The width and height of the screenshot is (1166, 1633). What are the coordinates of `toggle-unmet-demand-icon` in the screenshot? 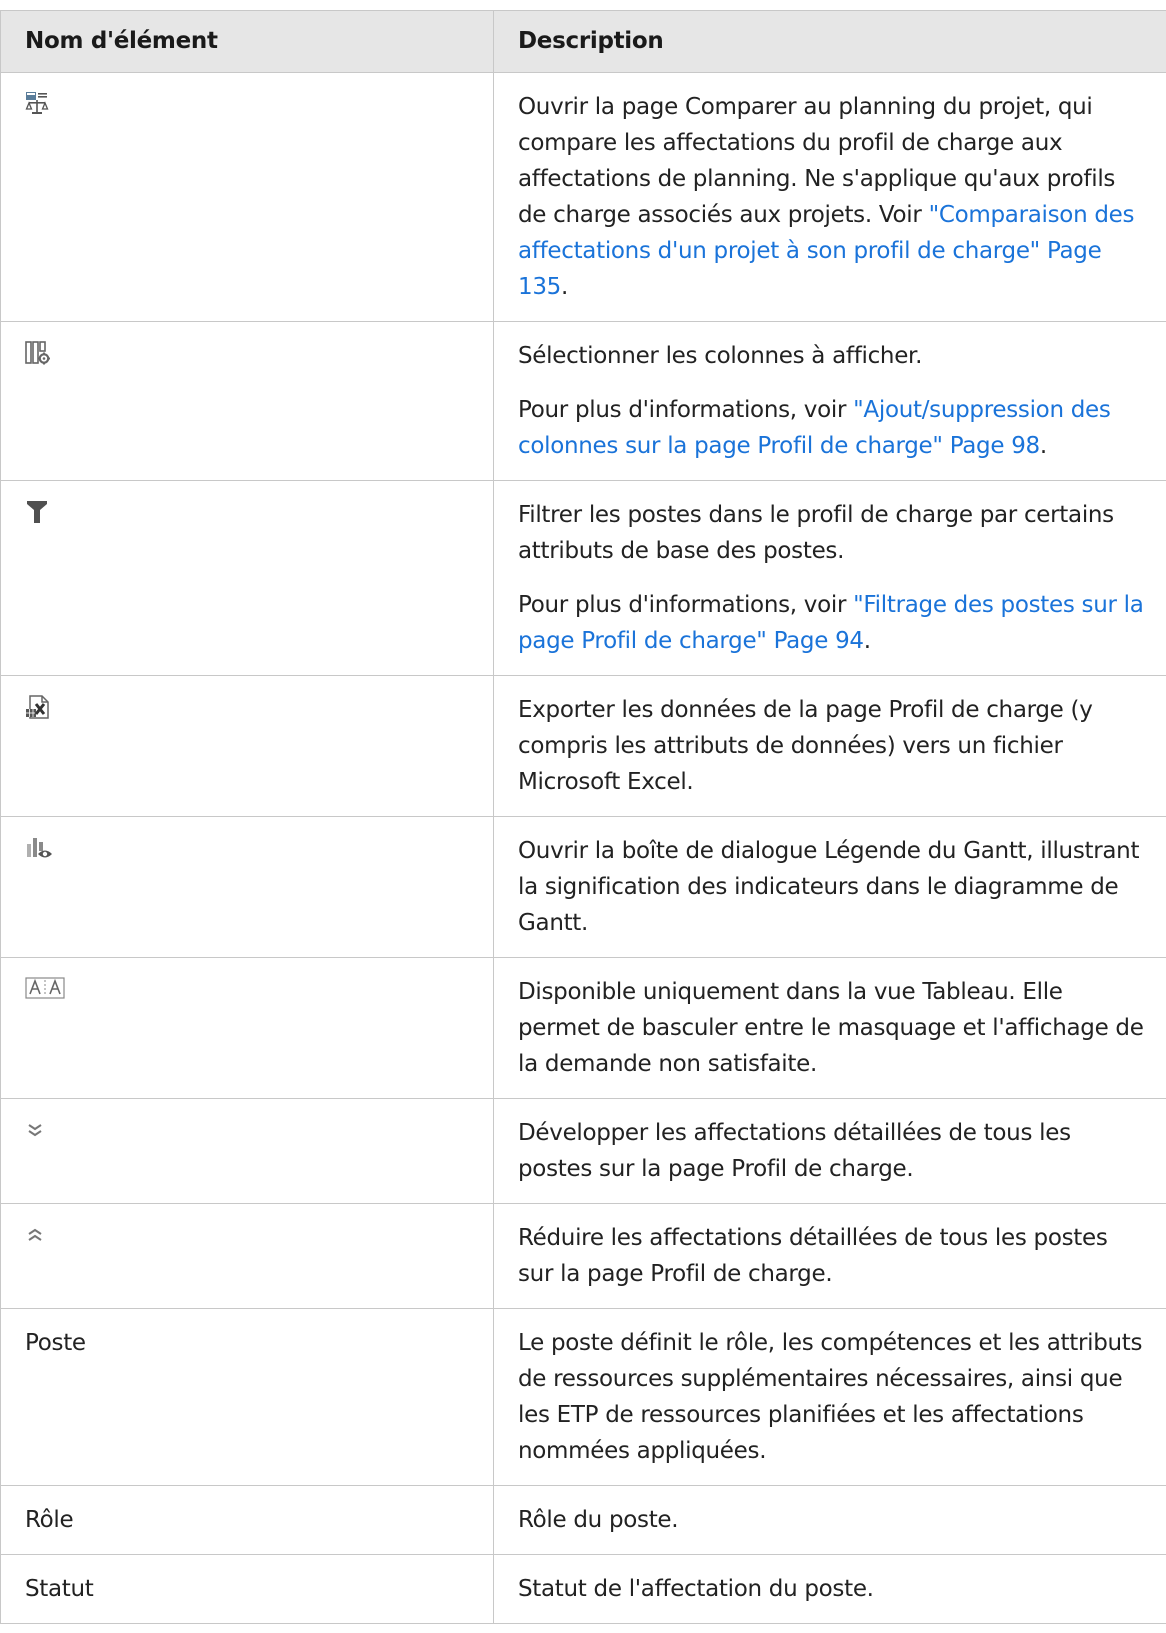 It's located at (45, 988).